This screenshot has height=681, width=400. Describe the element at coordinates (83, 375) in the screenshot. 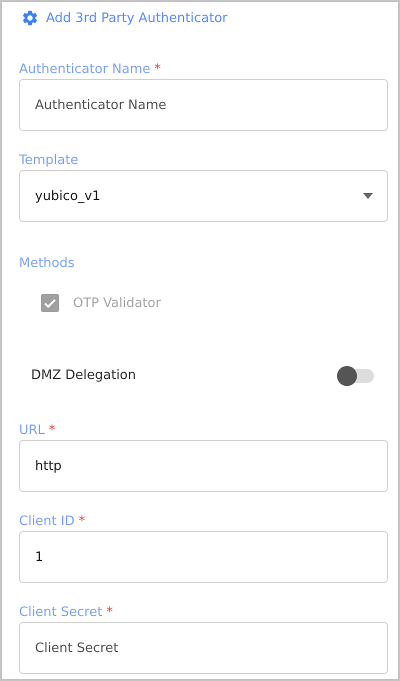

I see `toggle-label: DMZ Delegation` at that location.